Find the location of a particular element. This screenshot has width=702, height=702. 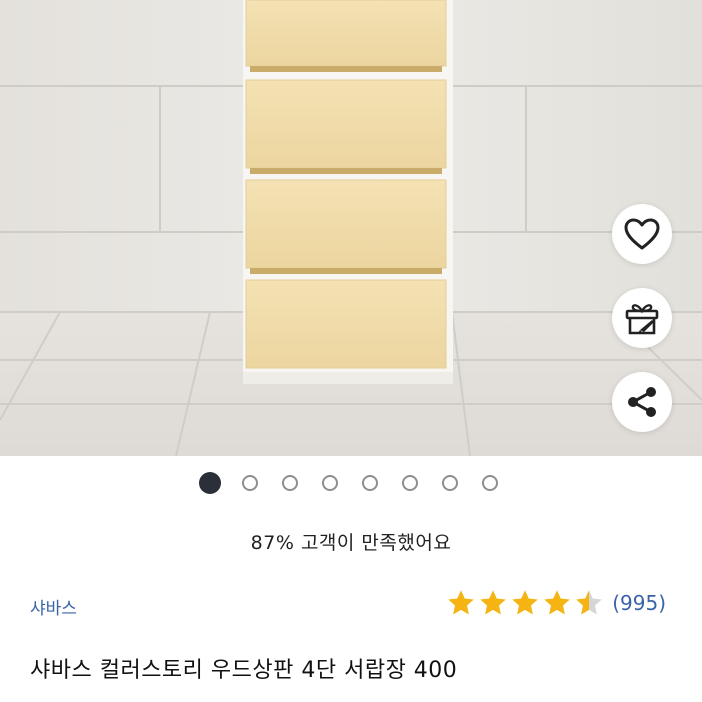

share-button is located at coordinates (642, 402).